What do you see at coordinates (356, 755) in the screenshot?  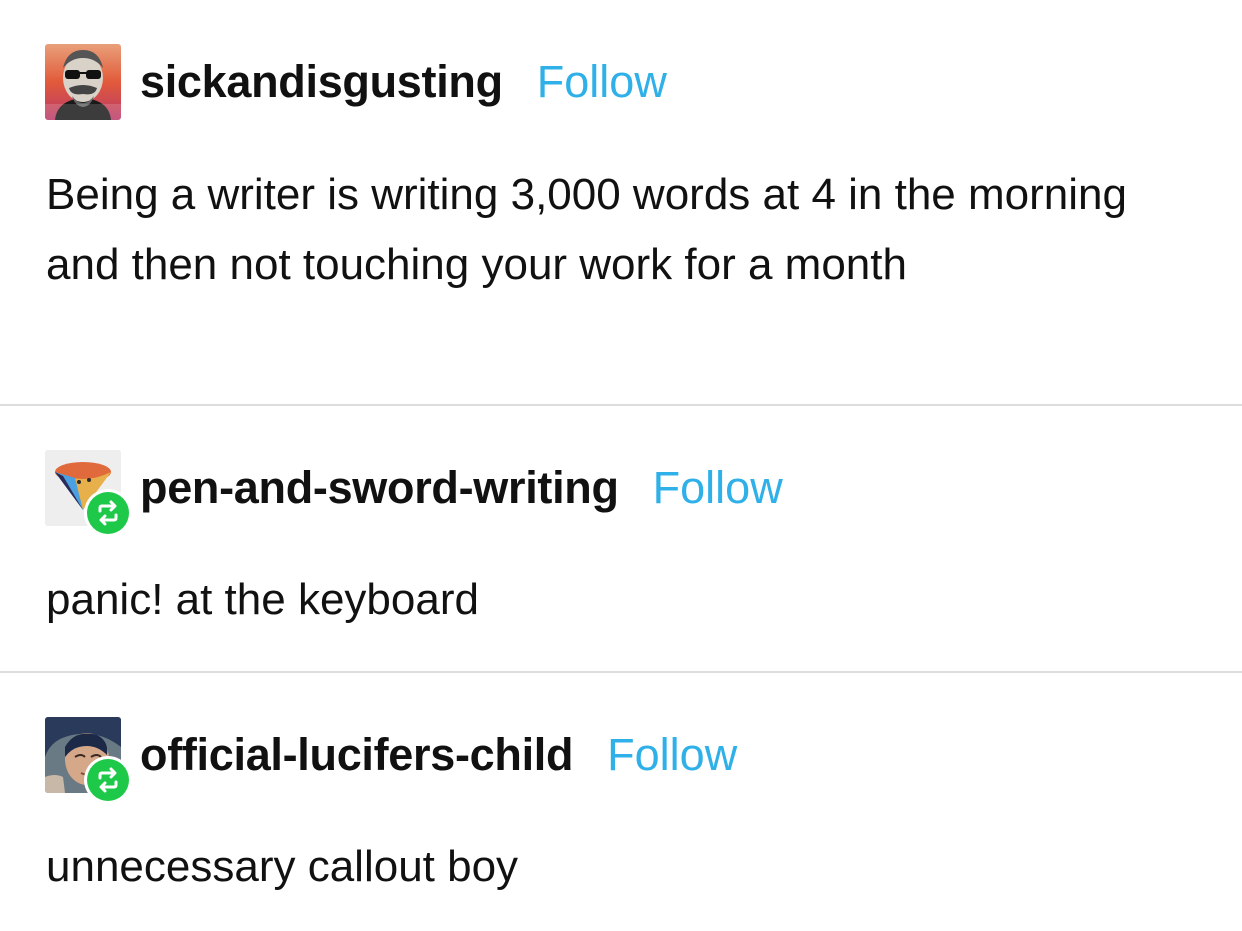 I see `username: official-lucifers-child` at bounding box center [356, 755].